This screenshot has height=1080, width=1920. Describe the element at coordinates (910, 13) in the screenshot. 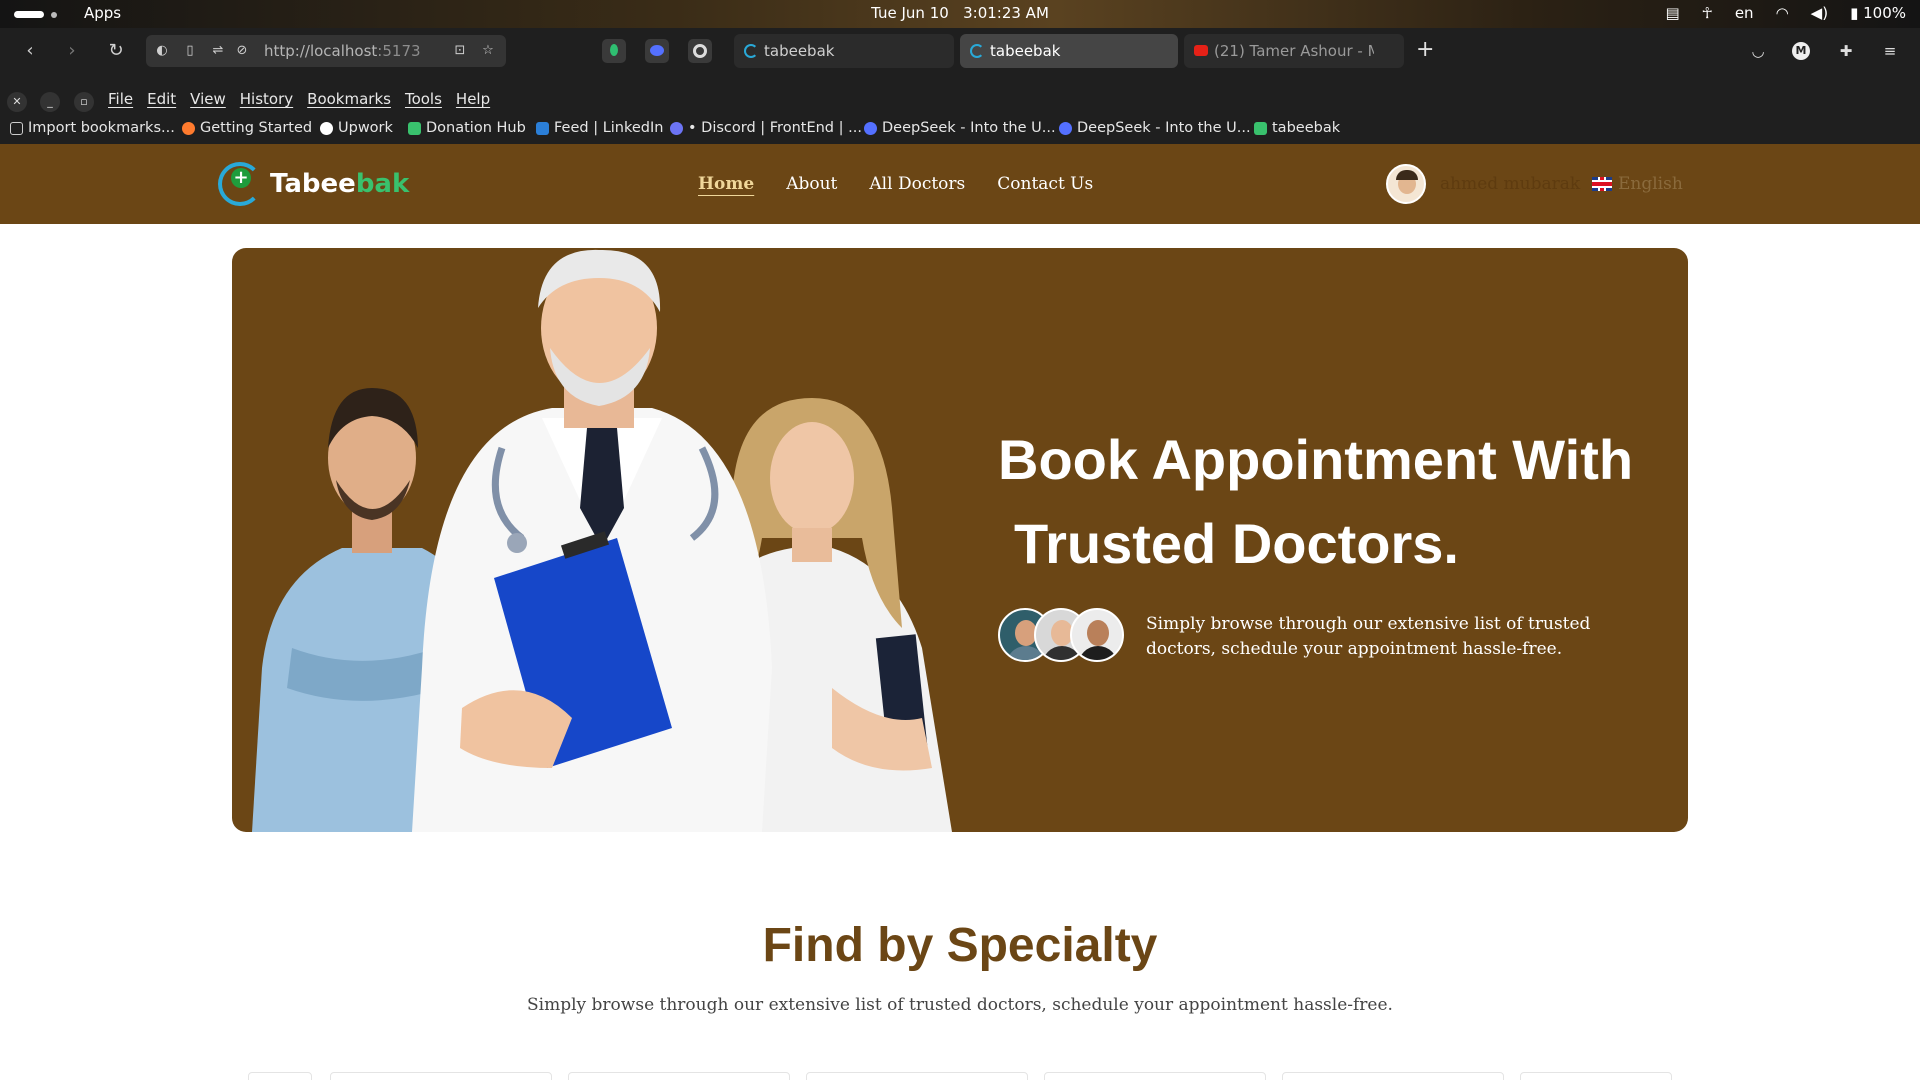

I see `clock-date: Tue Jun 10` at that location.